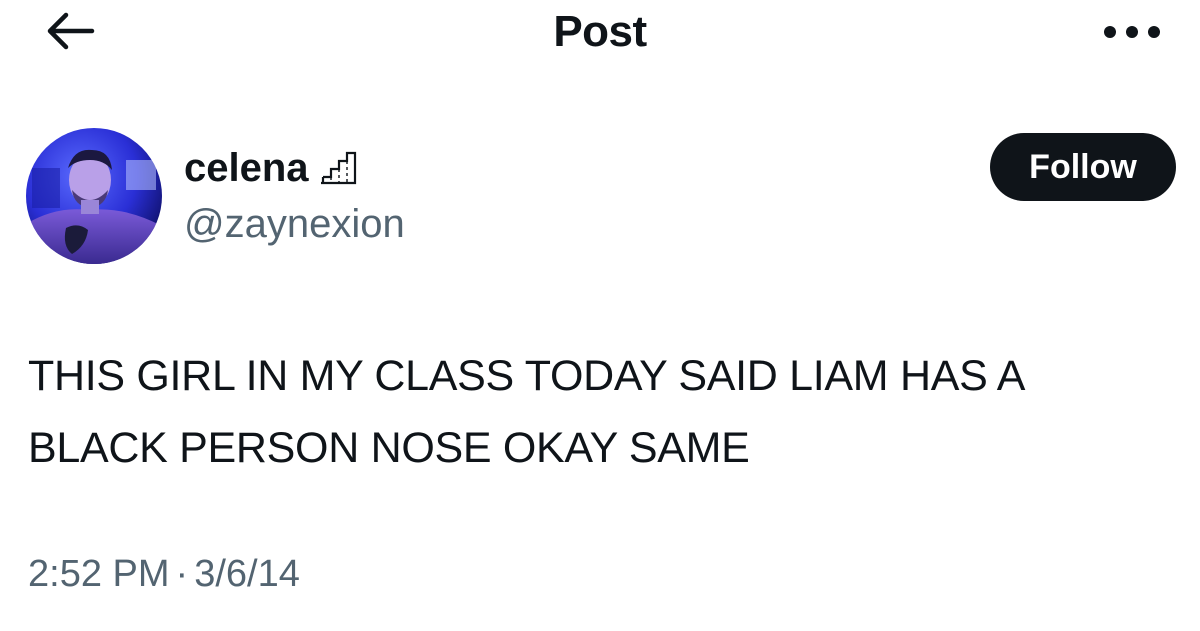 Image resolution: width=1200 pixels, height=631 pixels. I want to click on more-options-button, so click(1132, 32).